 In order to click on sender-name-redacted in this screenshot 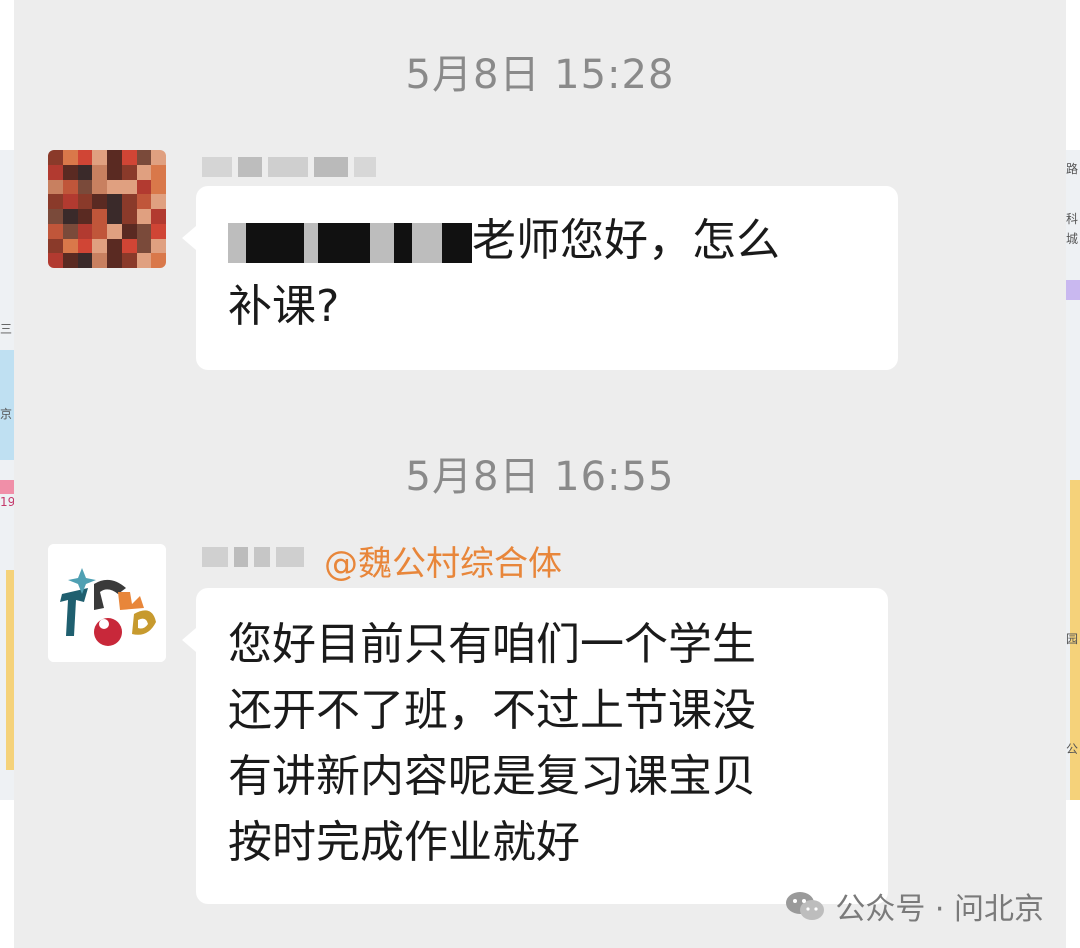, I will do `click(253, 557)`.